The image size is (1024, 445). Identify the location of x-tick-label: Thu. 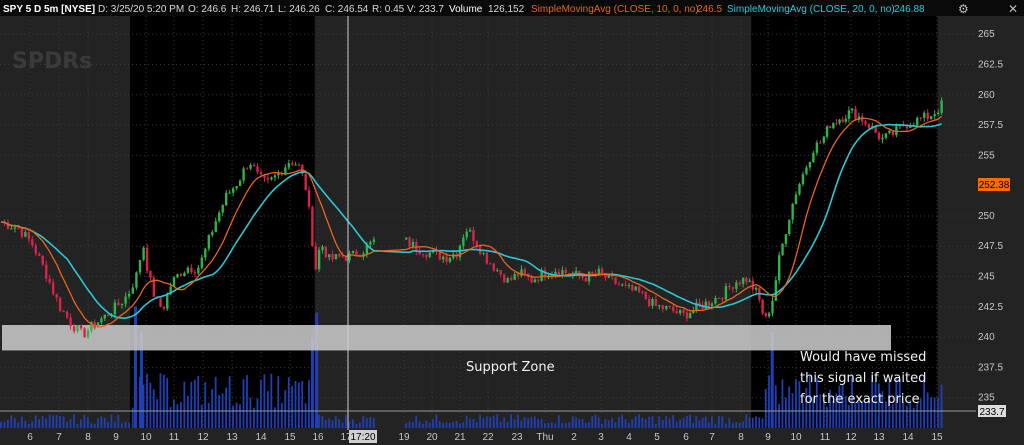
(544, 437).